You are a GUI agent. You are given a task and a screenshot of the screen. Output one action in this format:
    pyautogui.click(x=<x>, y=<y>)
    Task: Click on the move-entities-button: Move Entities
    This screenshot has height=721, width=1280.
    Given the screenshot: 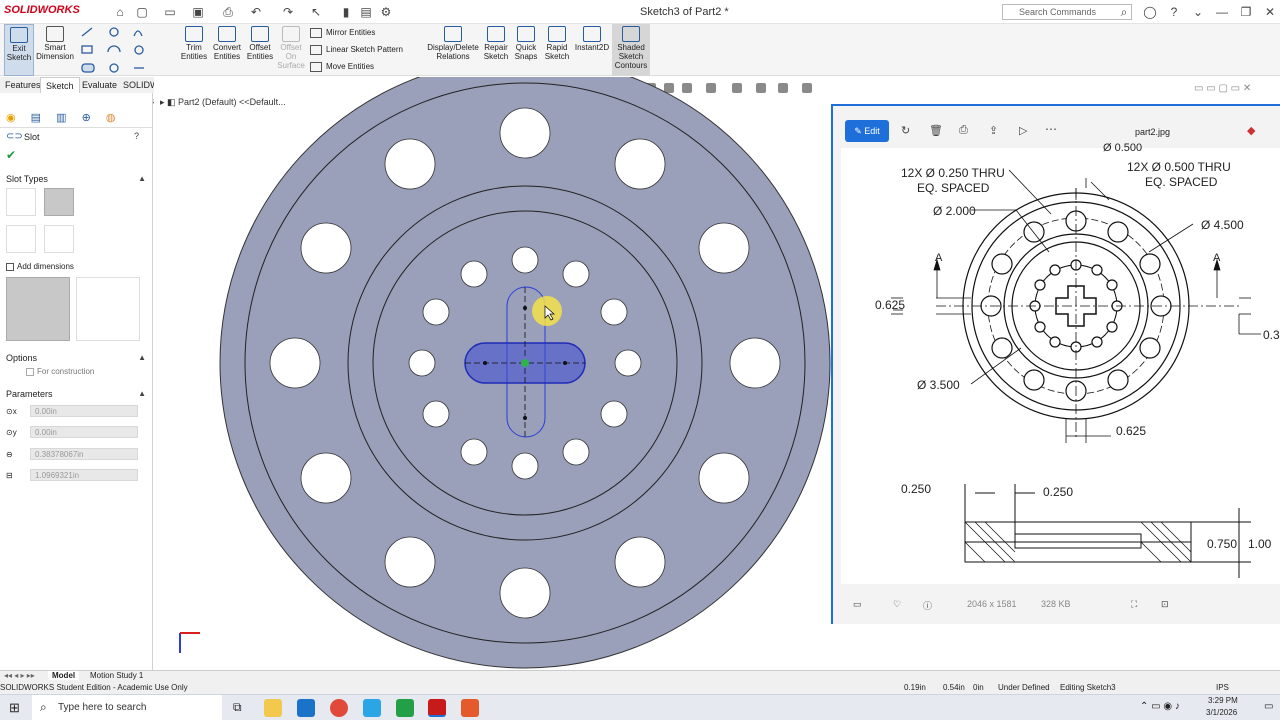 What is the action you would take?
    pyautogui.click(x=342, y=67)
    